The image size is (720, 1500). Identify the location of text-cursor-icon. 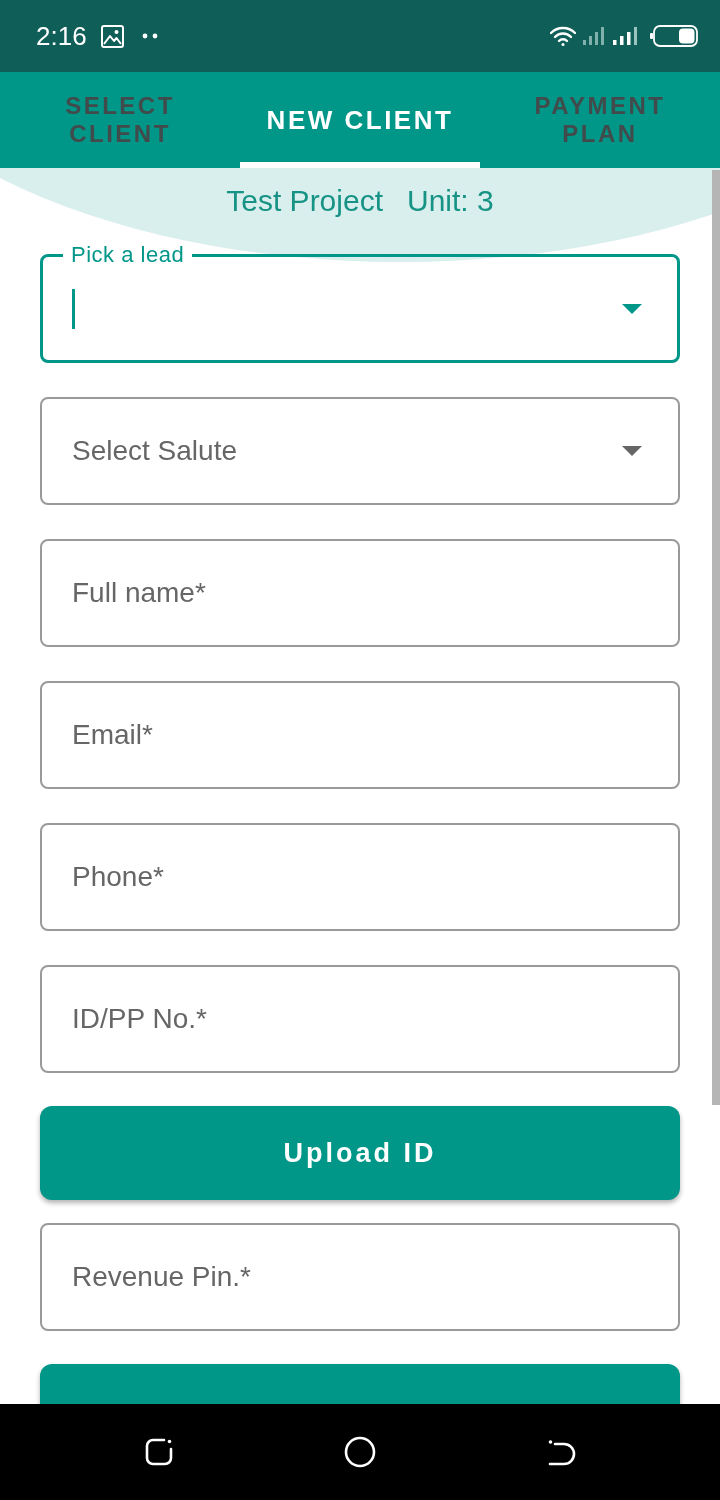
(73, 309).